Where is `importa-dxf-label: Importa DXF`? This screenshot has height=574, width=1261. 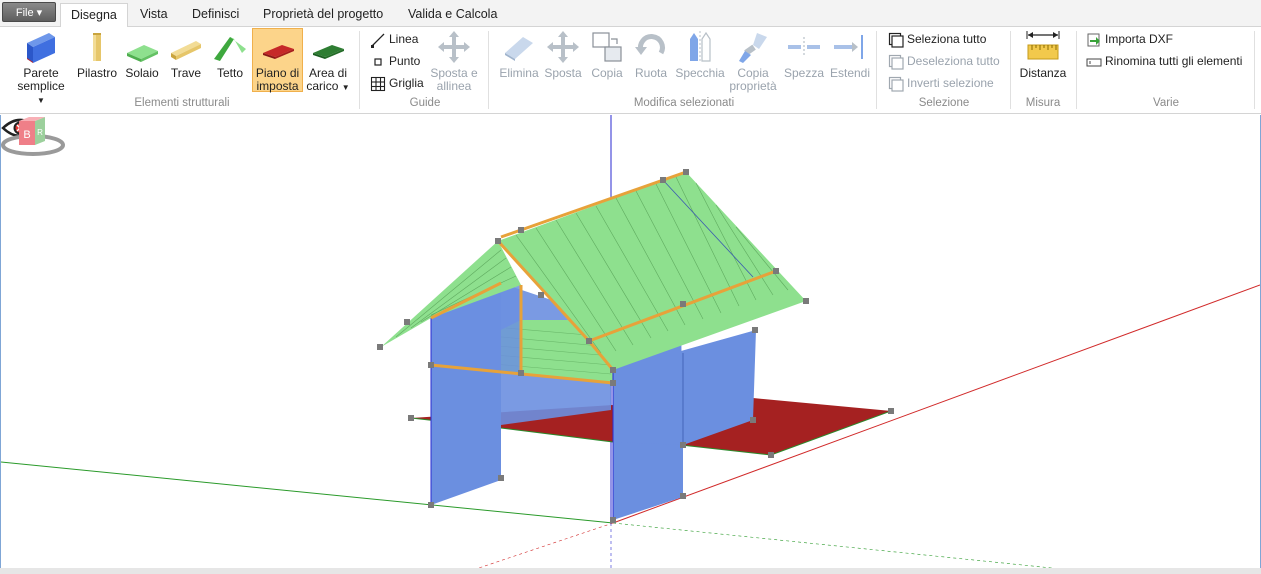 importa-dxf-label: Importa DXF is located at coordinates (1139, 39).